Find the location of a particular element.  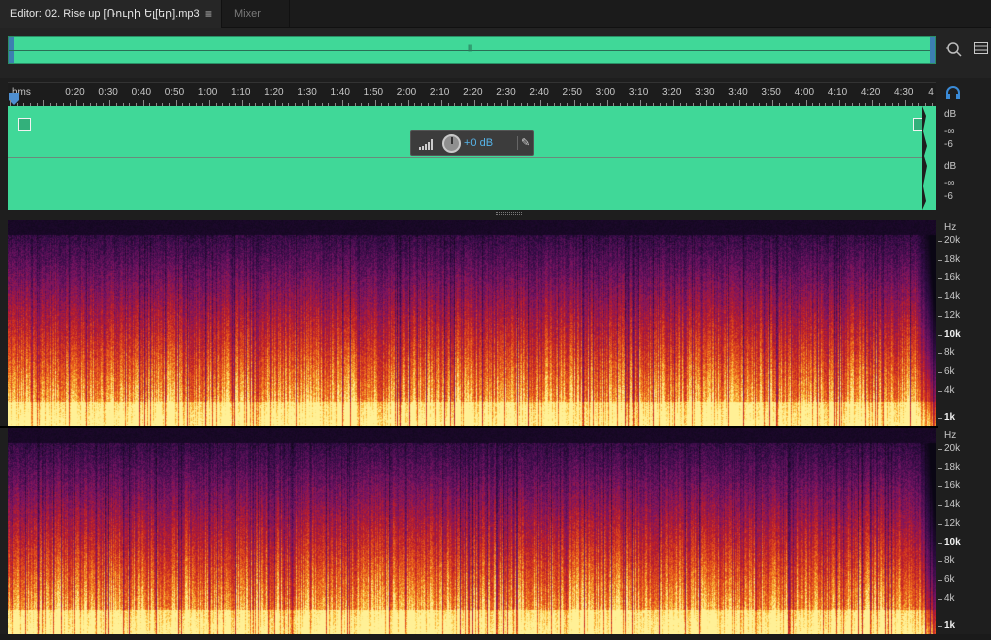

overview-grip-icon: |||| is located at coordinates (470, 48).